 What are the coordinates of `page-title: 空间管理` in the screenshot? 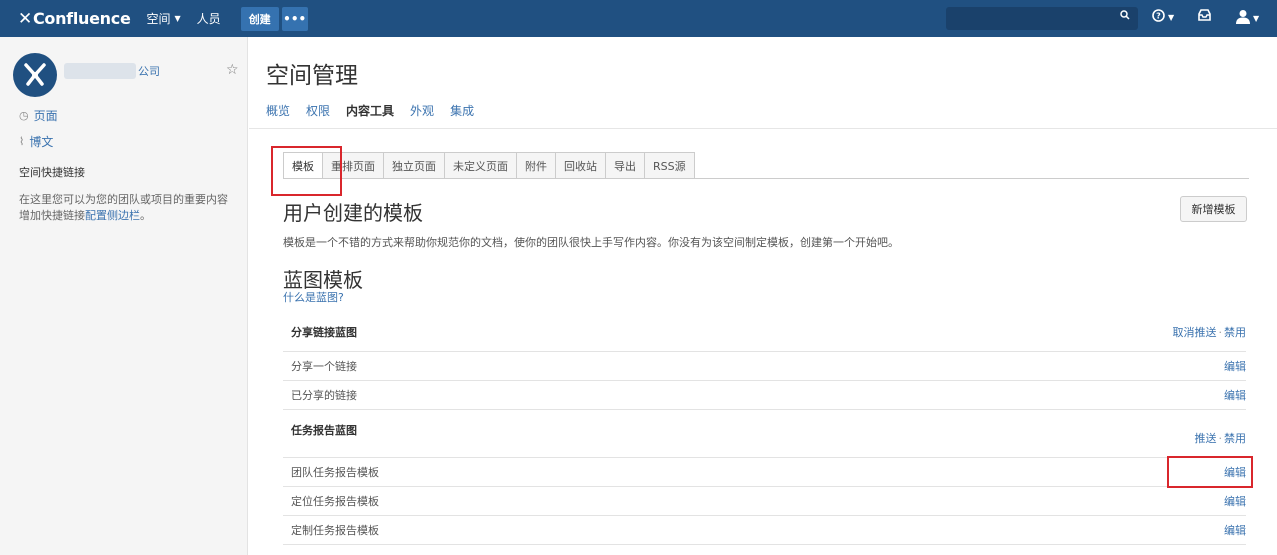 It's located at (312, 76).